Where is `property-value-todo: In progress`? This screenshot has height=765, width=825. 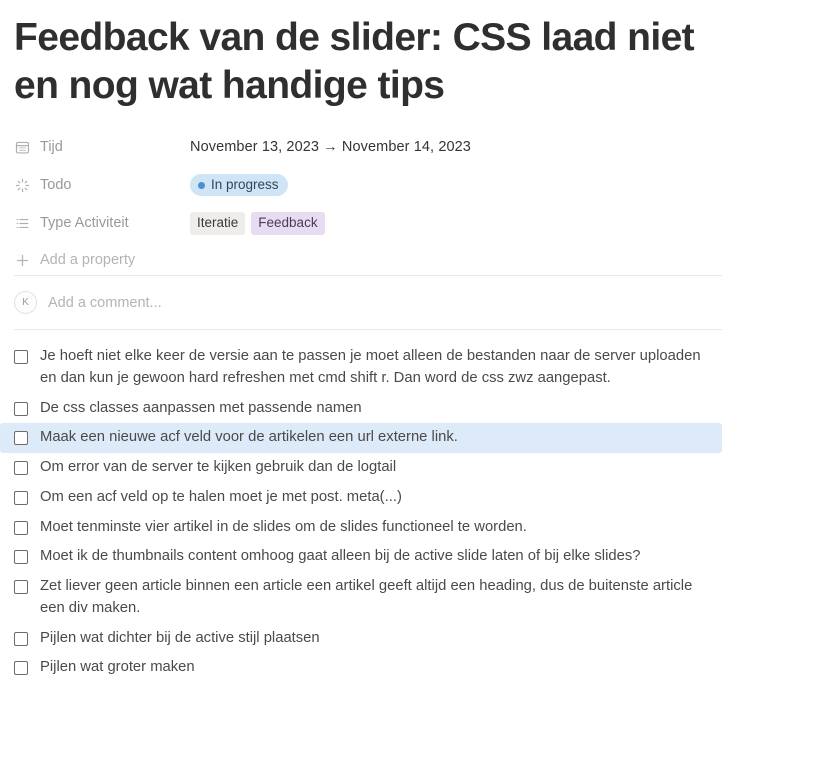 property-value-todo: In progress is located at coordinates (239, 185).